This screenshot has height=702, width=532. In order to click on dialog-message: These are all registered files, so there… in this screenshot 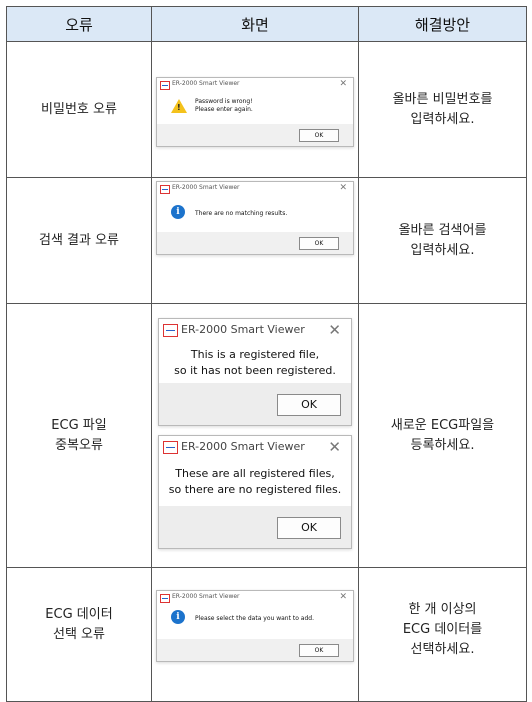, I will do `click(255, 481)`.